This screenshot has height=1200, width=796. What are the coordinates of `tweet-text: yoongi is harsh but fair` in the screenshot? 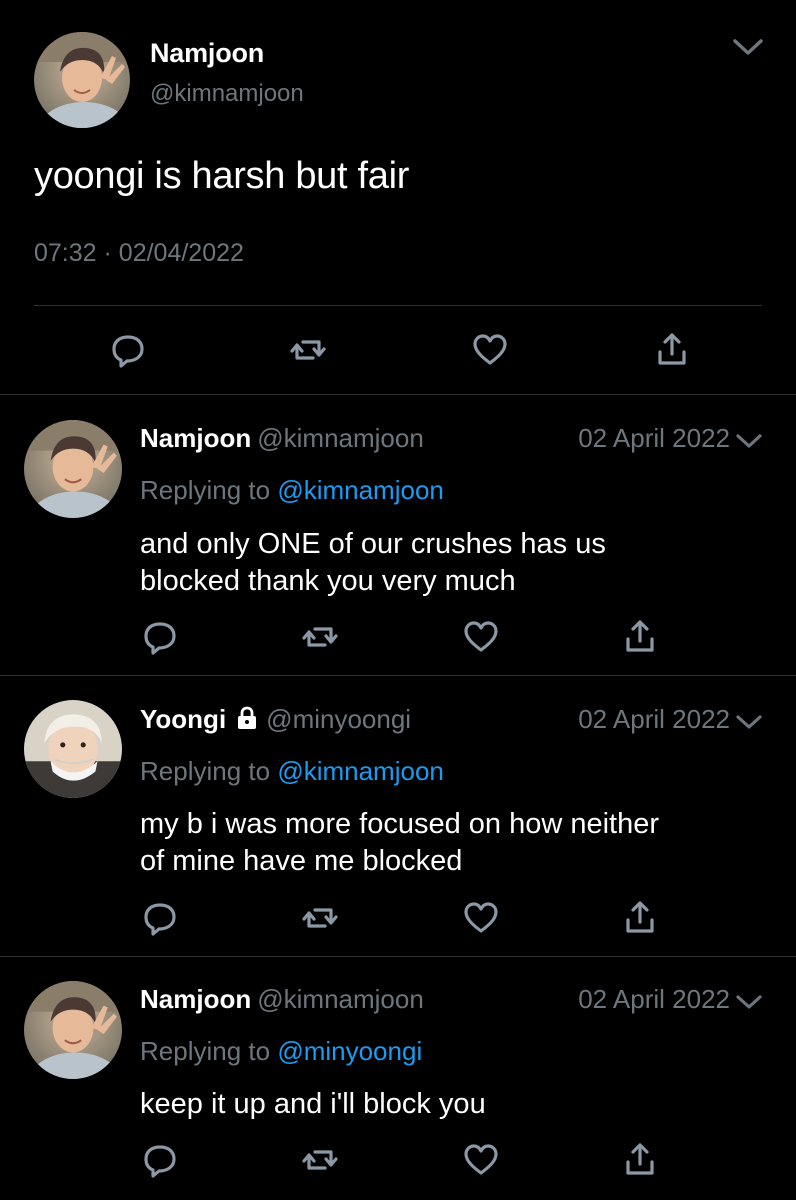 It's located at (222, 176).